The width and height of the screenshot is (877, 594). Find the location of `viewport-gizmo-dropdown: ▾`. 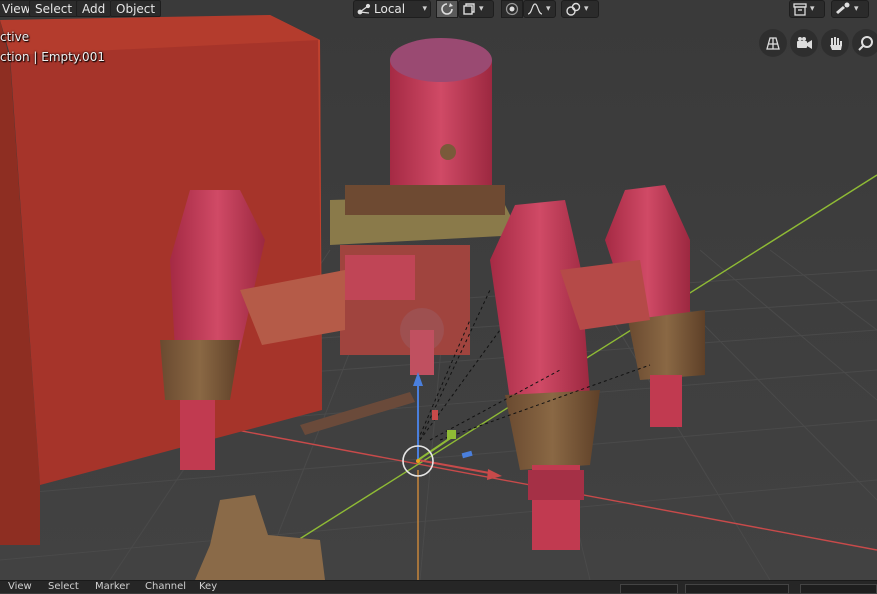

viewport-gizmo-dropdown: ▾ is located at coordinates (850, 9).